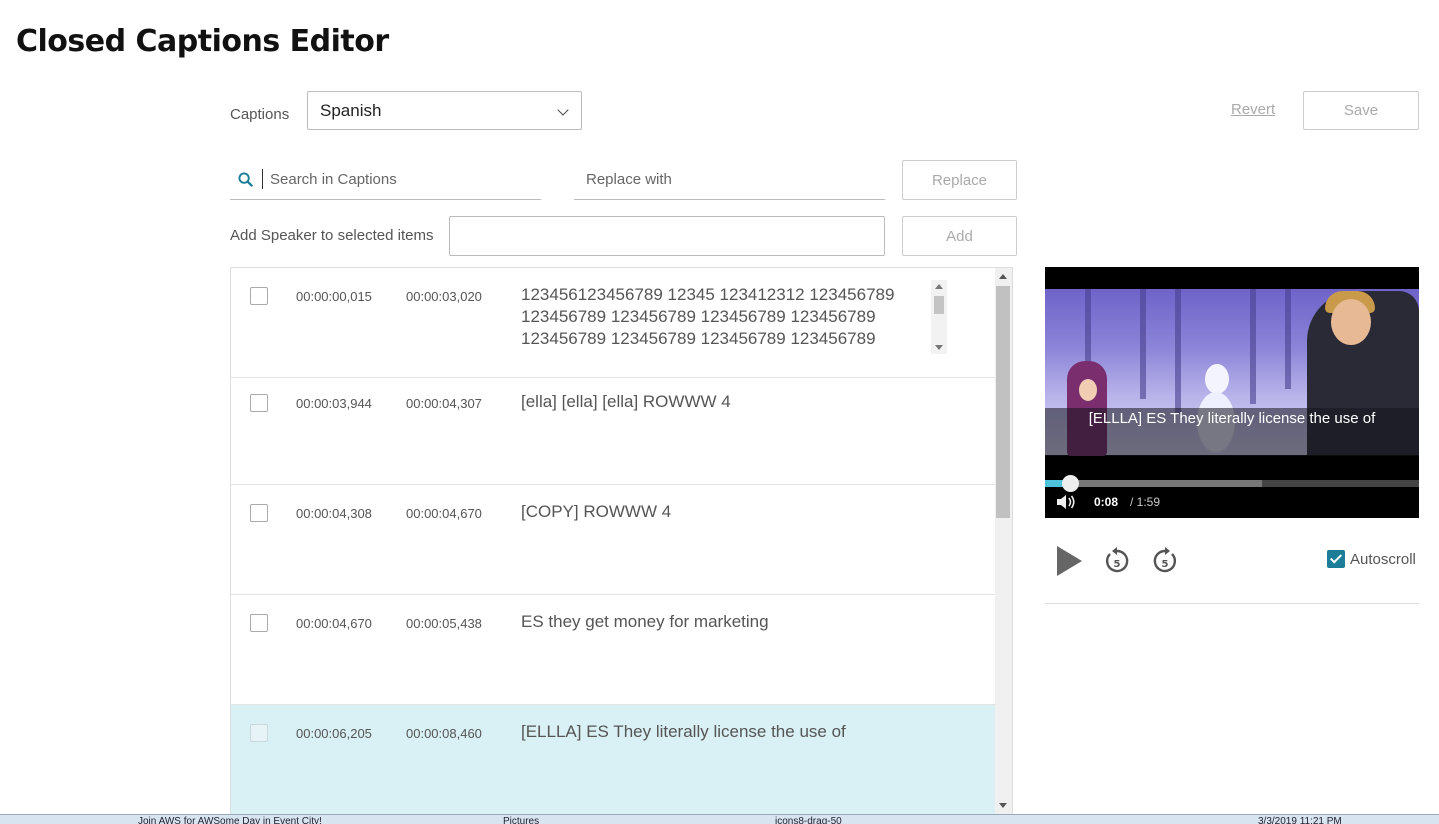 Image resolution: width=1439 pixels, height=824 pixels. What do you see at coordinates (334, 733) in the screenshot?
I see `start-time: 00:00:06,205` at bounding box center [334, 733].